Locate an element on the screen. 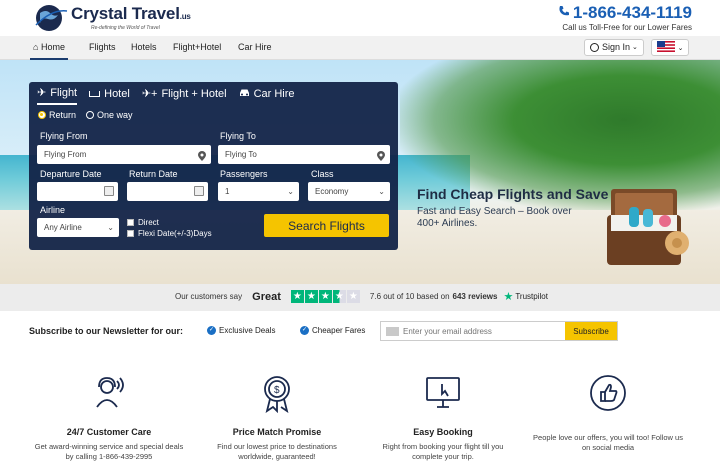 Image resolution: width=720 pixels, height=467 pixels. radio-return: Return is located at coordinates (57, 115).